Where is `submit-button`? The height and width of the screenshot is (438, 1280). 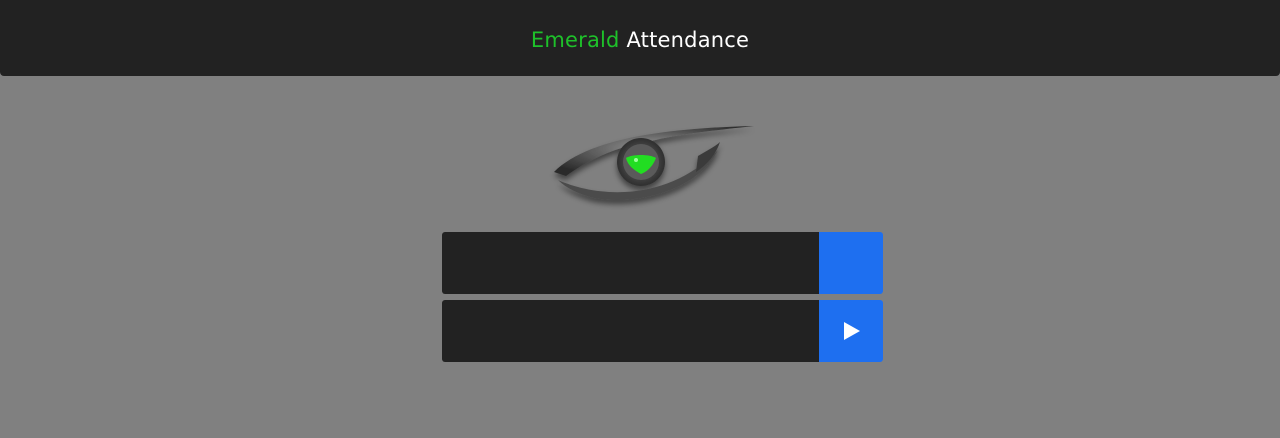
submit-button is located at coordinates (851, 331).